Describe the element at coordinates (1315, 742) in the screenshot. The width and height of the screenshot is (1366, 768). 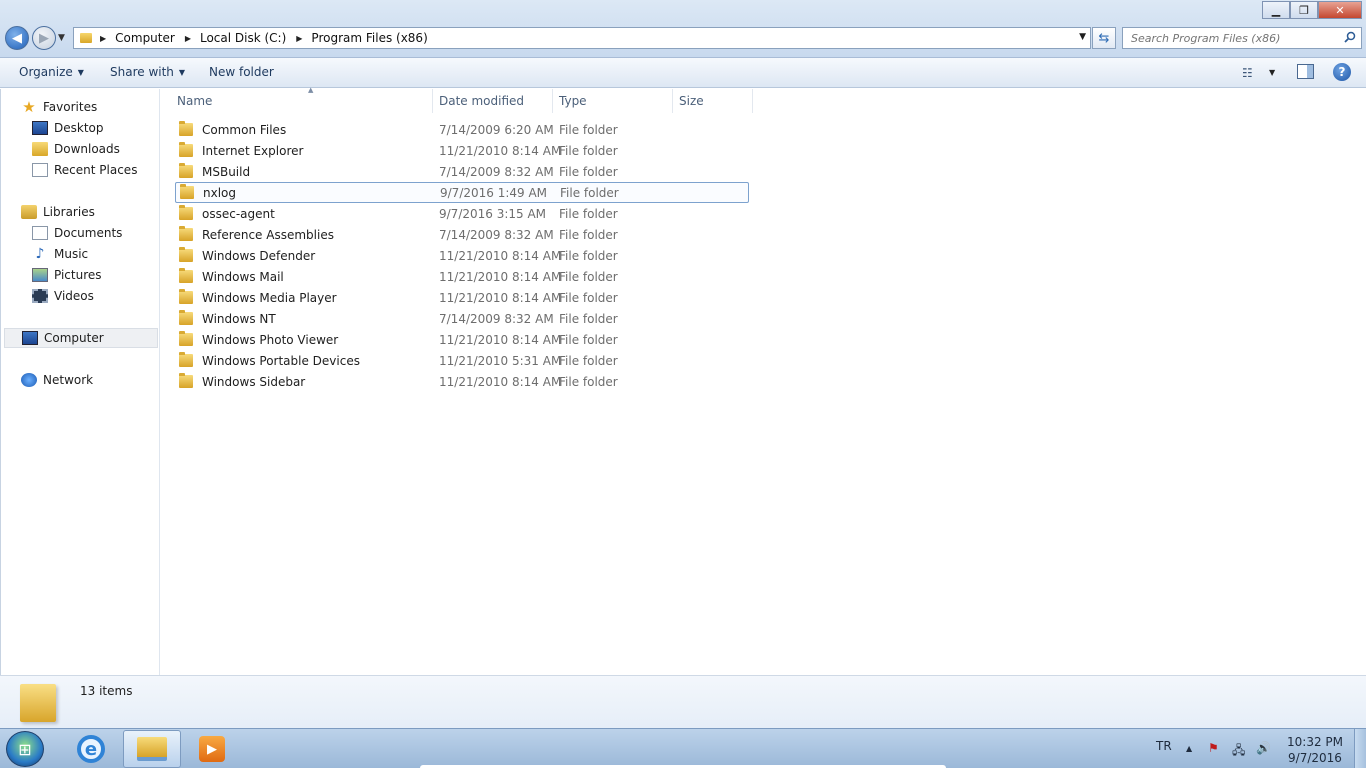
I see `clock-time: 10:32 PM` at that location.